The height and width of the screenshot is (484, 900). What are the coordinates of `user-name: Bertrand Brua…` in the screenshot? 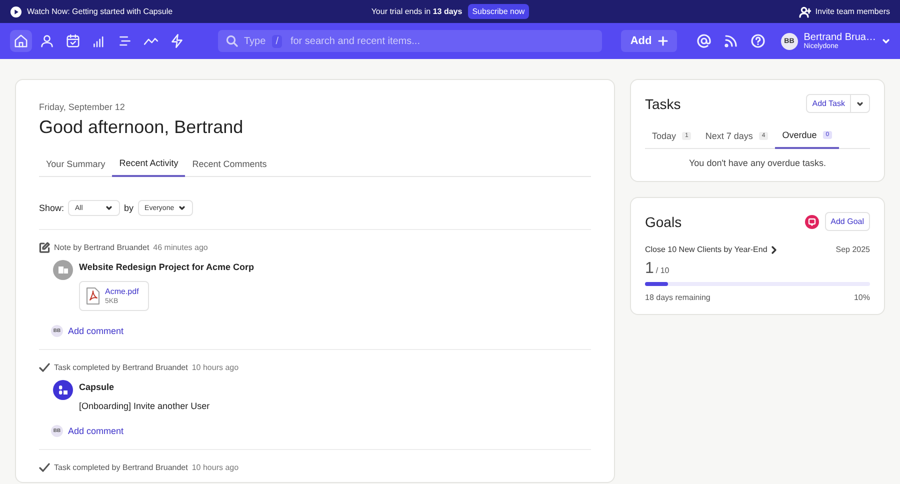 It's located at (840, 37).